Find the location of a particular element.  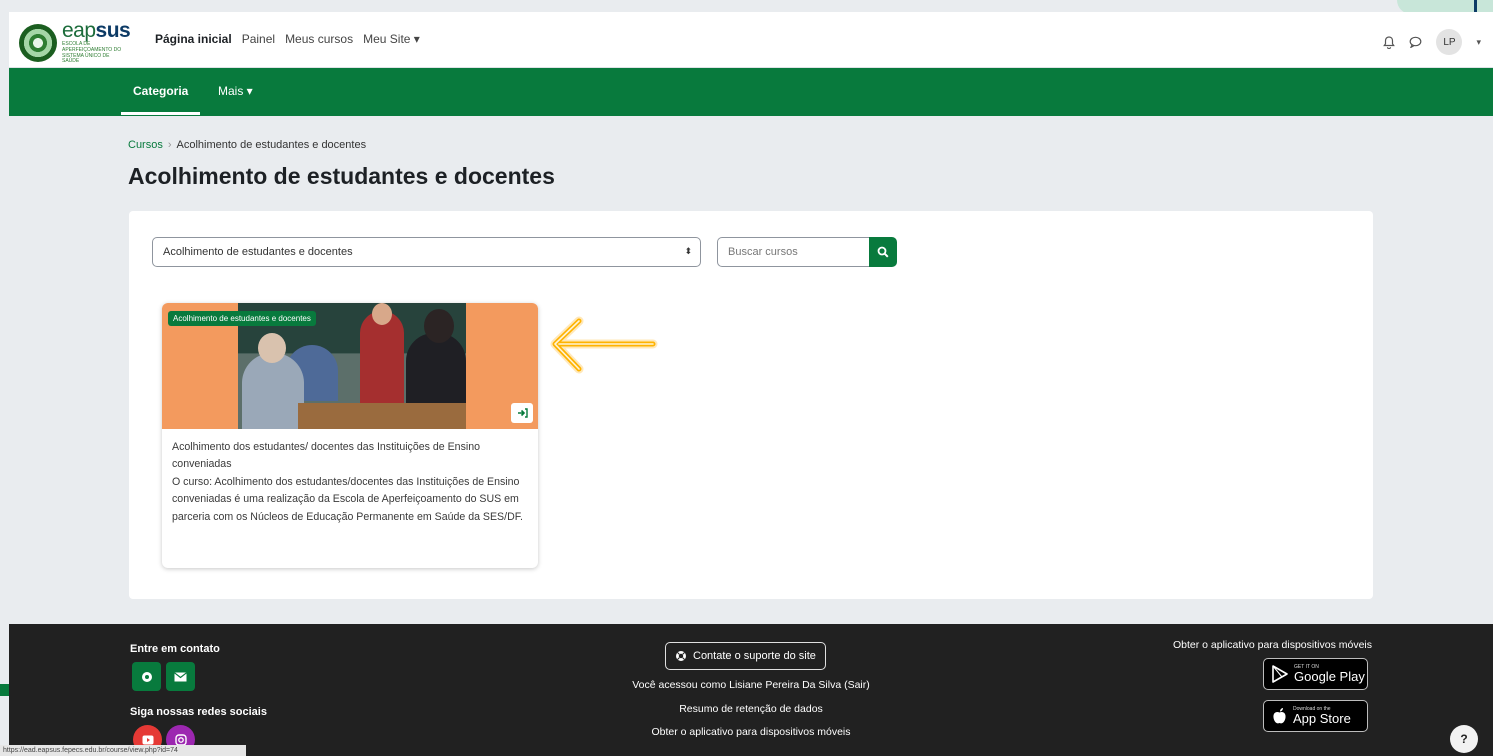

user-menu-area: LP ▾ is located at coordinates (1432, 42).